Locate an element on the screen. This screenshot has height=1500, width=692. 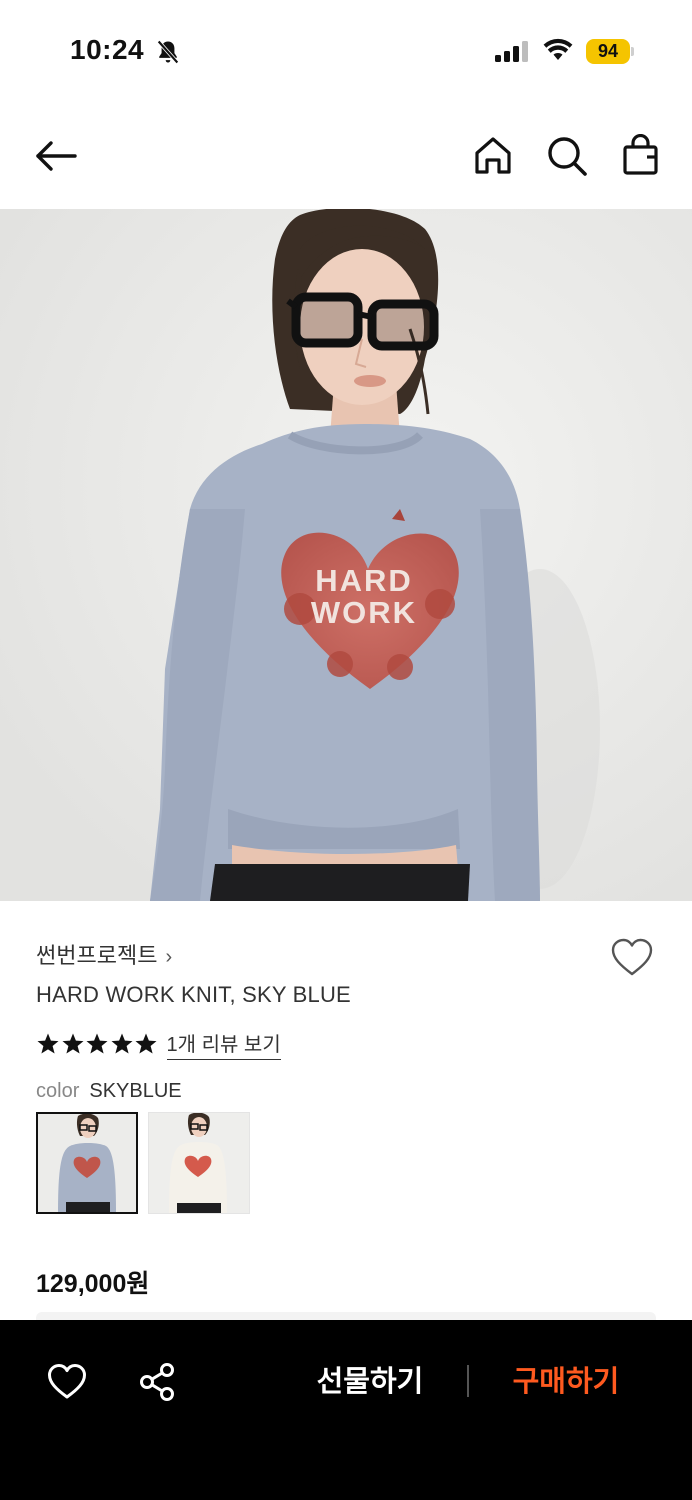
bell-slash-icon is located at coordinates (168, 52).